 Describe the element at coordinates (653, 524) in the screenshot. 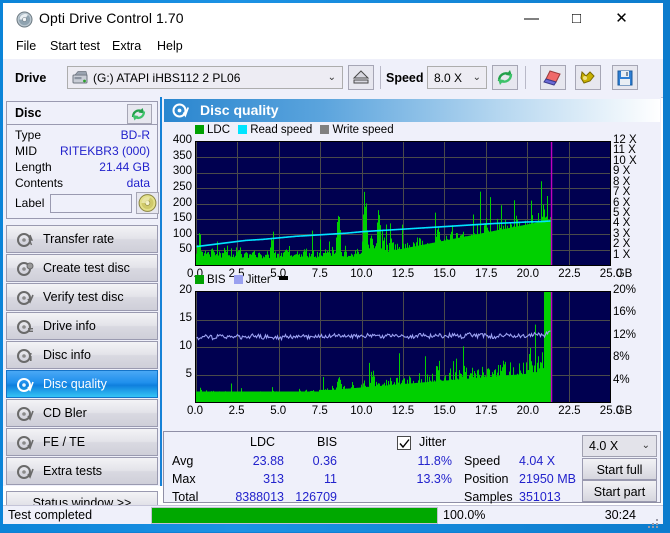

I see `resize-grip` at that location.